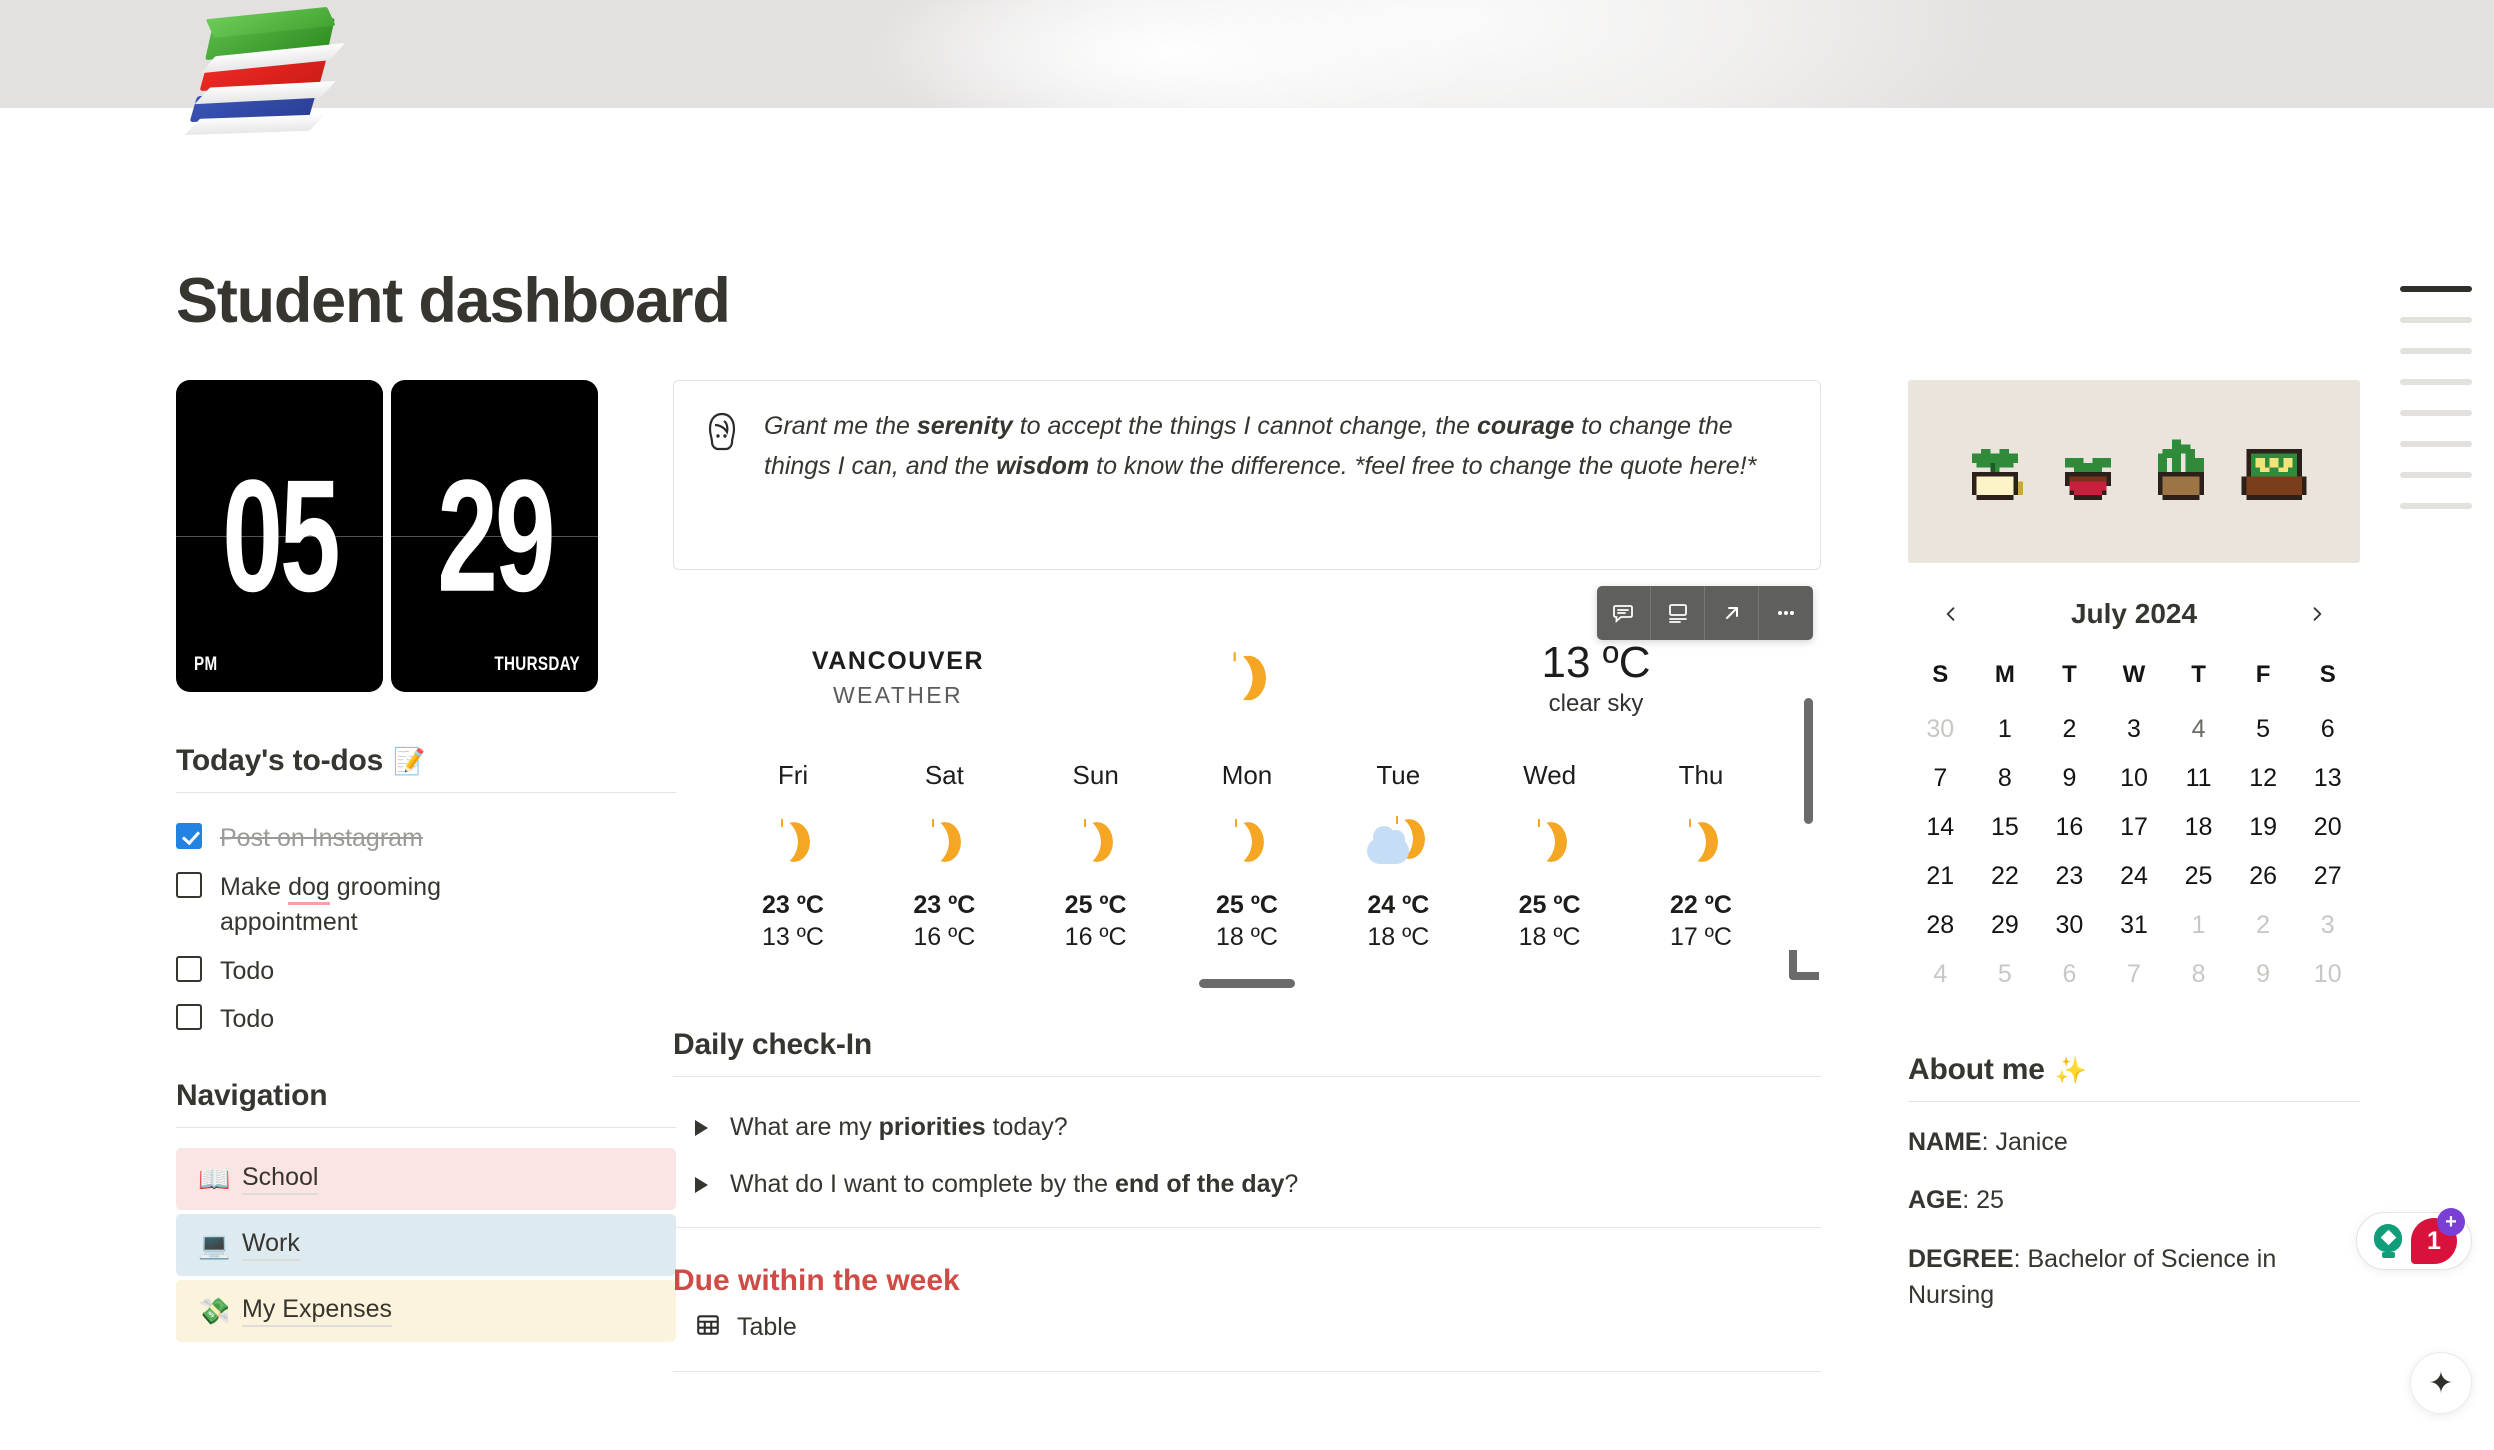 Image resolution: width=2494 pixels, height=1450 pixels. What do you see at coordinates (2134, 1070) in the screenshot?
I see `about-me-heading: About me ✨` at bounding box center [2134, 1070].